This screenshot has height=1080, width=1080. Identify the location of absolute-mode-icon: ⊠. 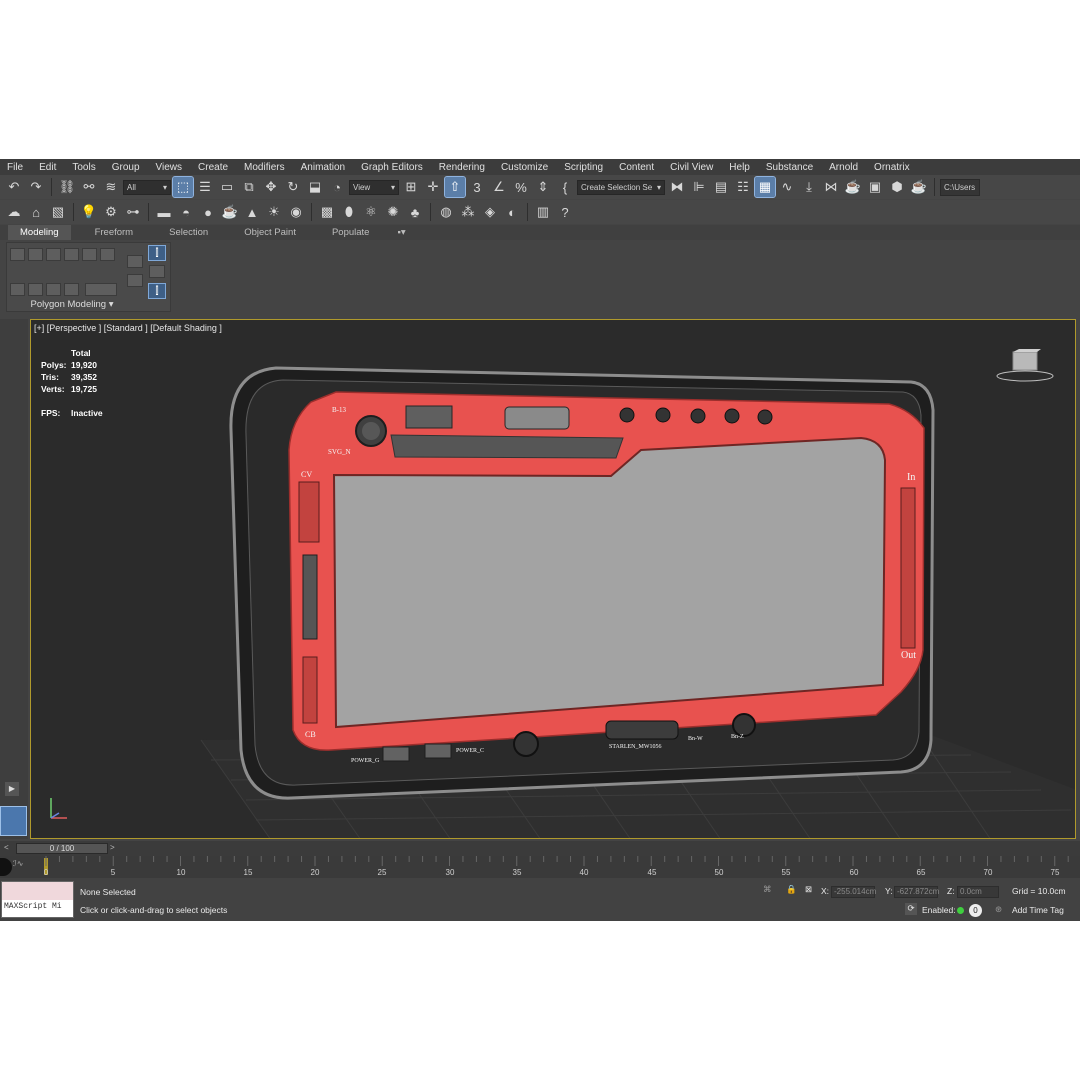
(808, 889).